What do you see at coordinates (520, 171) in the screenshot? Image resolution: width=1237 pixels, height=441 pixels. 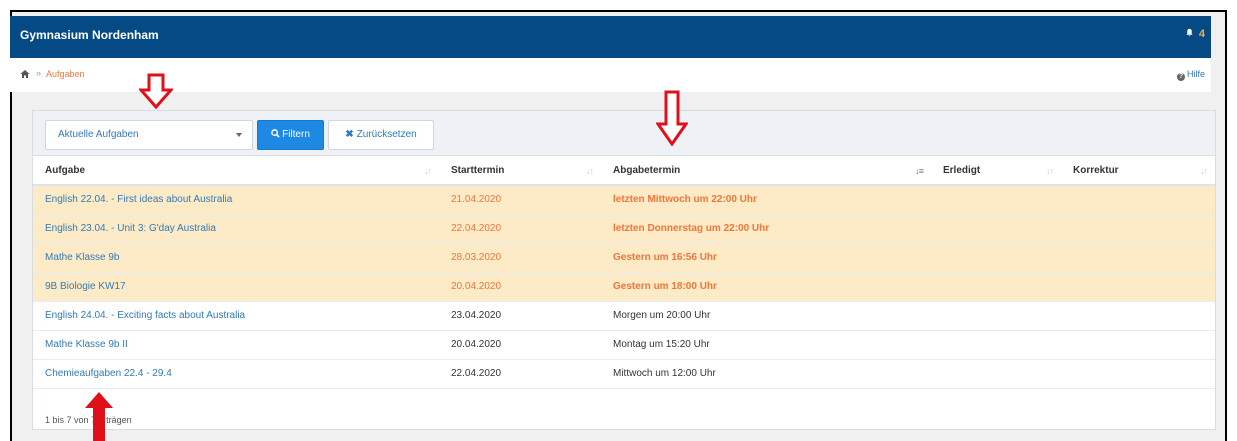 I see `column-header-starttermin: Starttermin ↓↑` at bounding box center [520, 171].